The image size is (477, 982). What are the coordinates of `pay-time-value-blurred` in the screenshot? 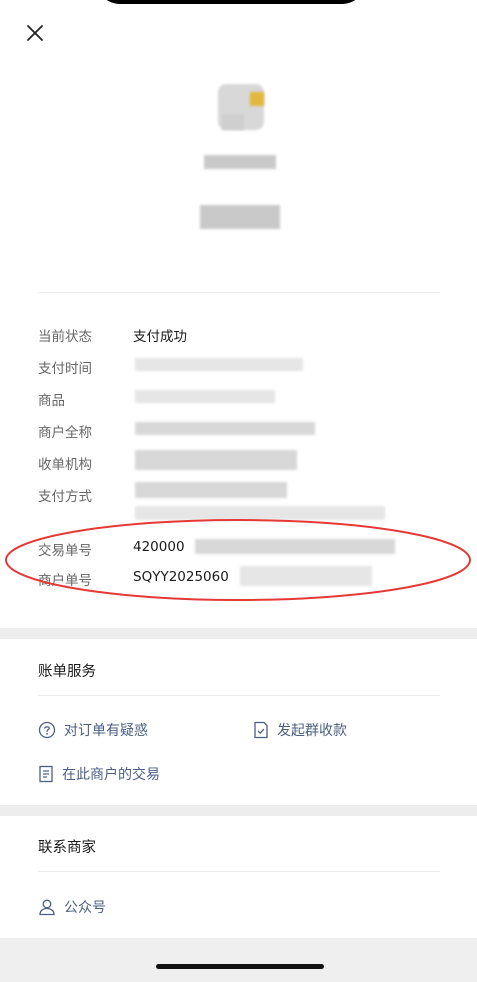 It's located at (219, 364).